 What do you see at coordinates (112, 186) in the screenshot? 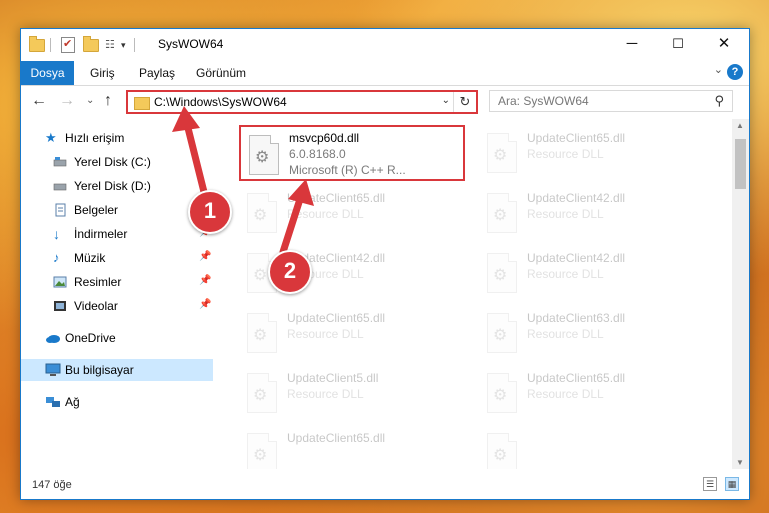
I see `sidebar-item-label: Yerel Disk (D:)` at bounding box center [112, 186].